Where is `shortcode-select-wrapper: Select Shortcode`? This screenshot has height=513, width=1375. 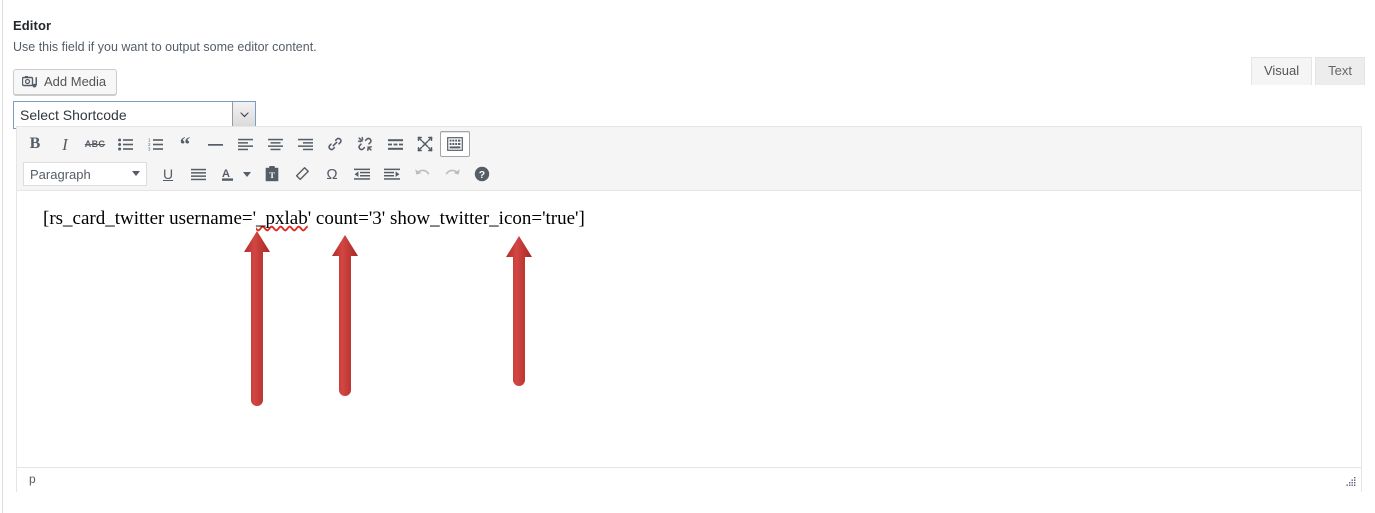
shortcode-select-wrapper: Select Shortcode is located at coordinates (134, 115).